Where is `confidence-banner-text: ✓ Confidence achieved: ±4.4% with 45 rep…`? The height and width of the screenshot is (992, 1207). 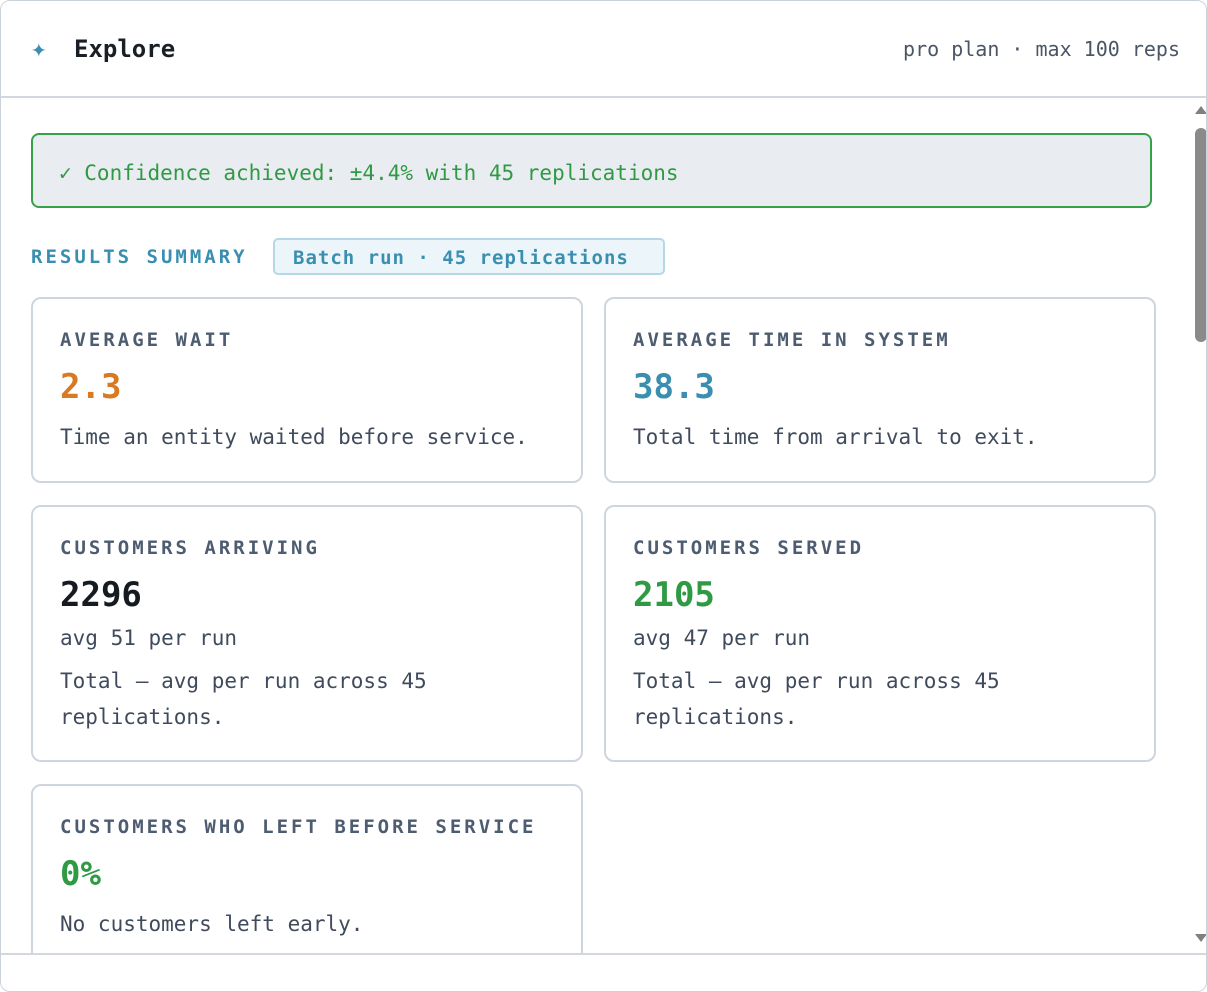 confidence-banner-text: ✓ Confidence achieved: ±4.4% with 45 rep… is located at coordinates (369, 173).